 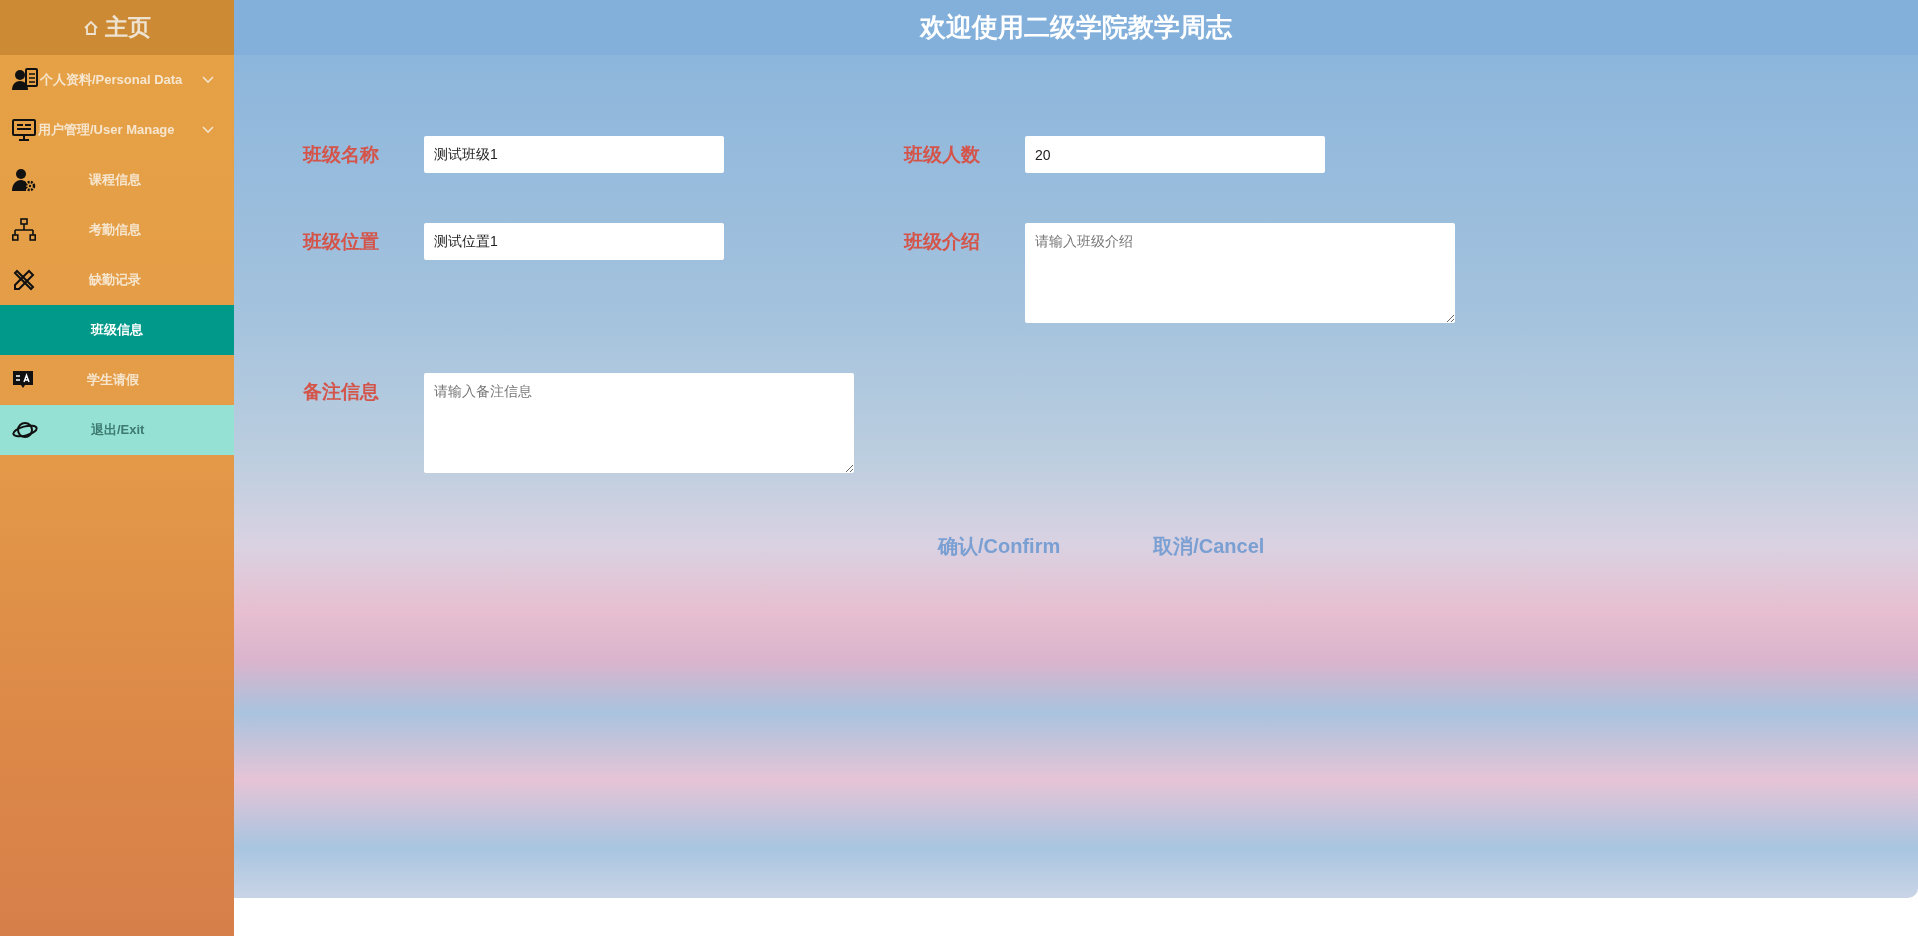 What do you see at coordinates (24, 130) in the screenshot?
I see `monitor-icon` at bounding box center [24, 130].